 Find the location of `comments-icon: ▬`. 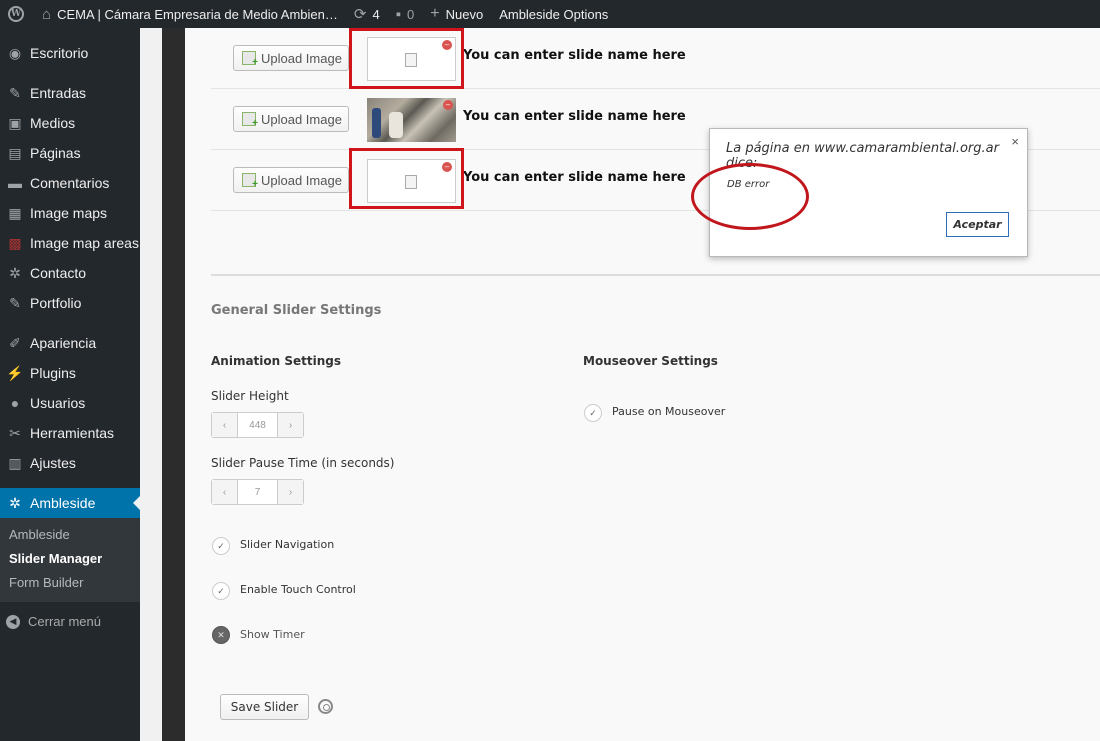

comments-icon: ▬ is located at coordinates (15, 183).